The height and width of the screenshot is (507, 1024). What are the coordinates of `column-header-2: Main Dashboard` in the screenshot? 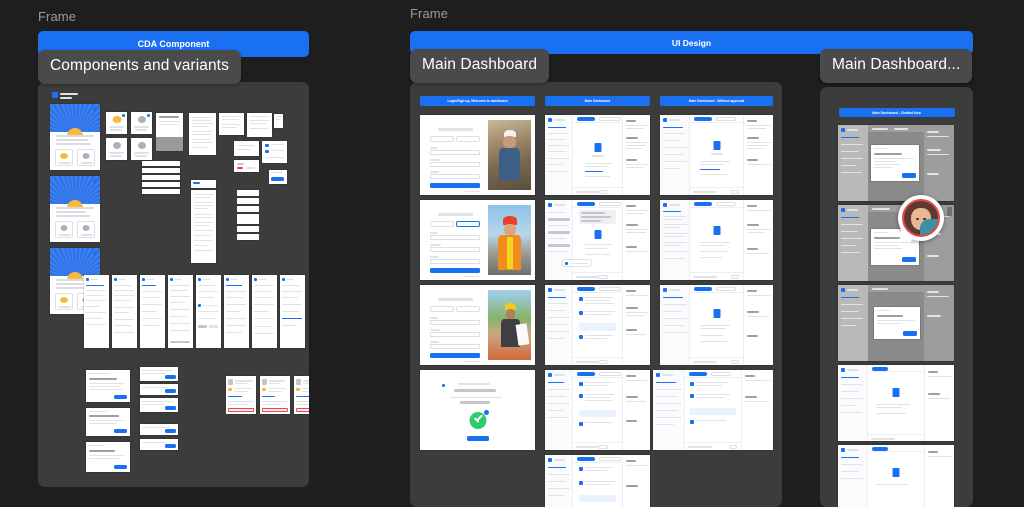 It's located at (597, 101).